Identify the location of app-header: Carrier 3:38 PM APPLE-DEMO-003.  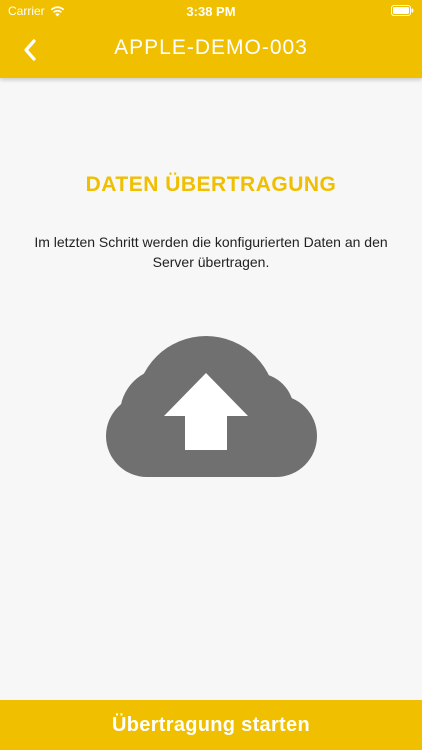
(211, 39).